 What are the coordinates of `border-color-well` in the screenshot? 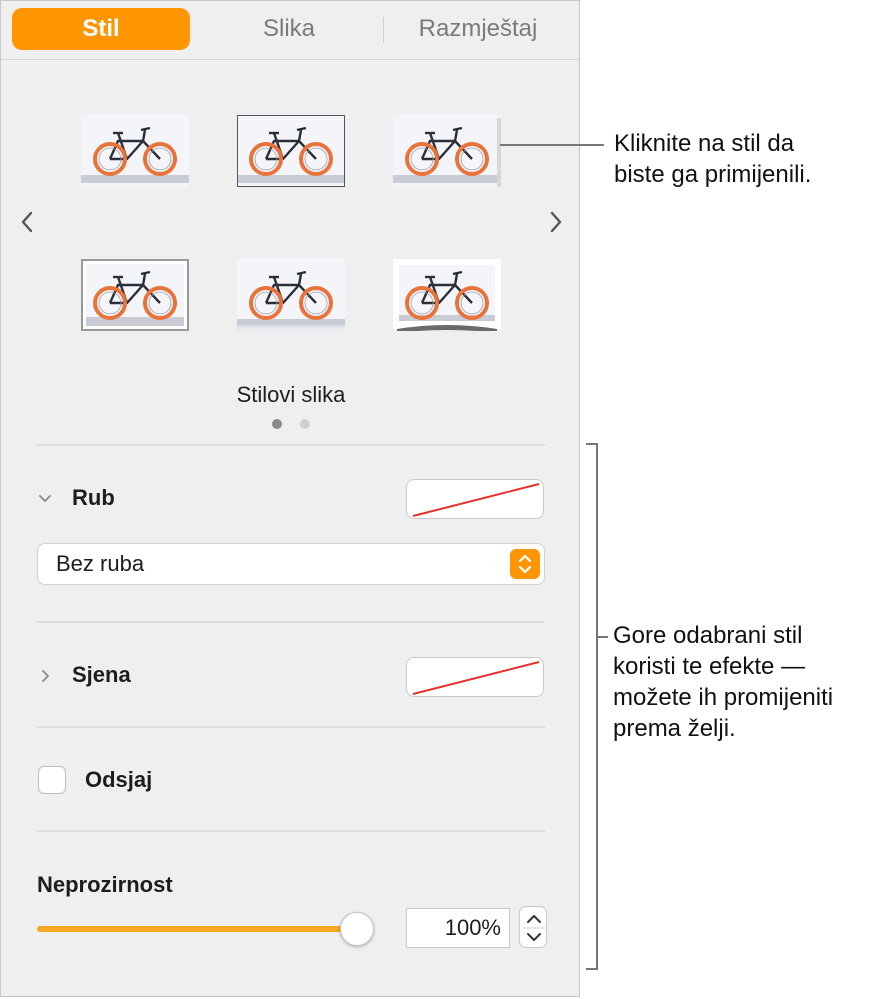 It's located at (475, 499).